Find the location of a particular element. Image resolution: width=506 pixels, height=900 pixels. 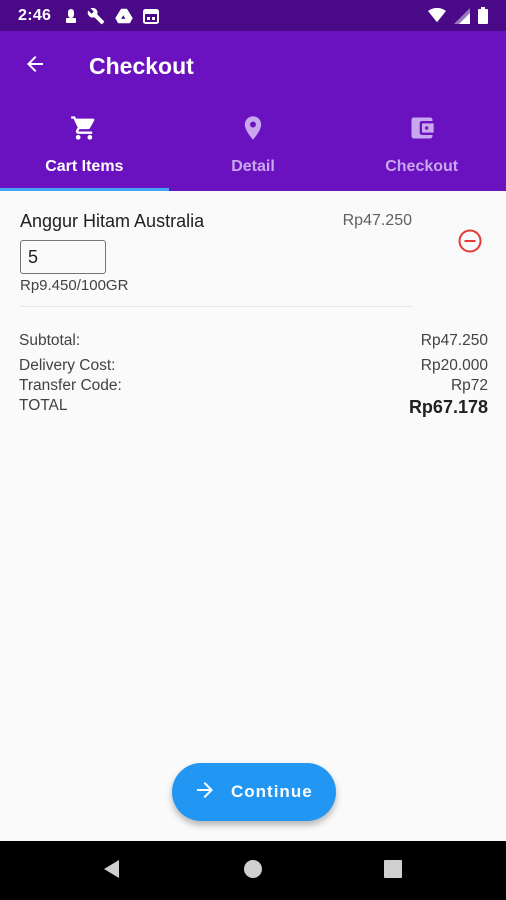

subtotal-row: Subtotal: Rp47.250 is located at coordinates (253, 341).